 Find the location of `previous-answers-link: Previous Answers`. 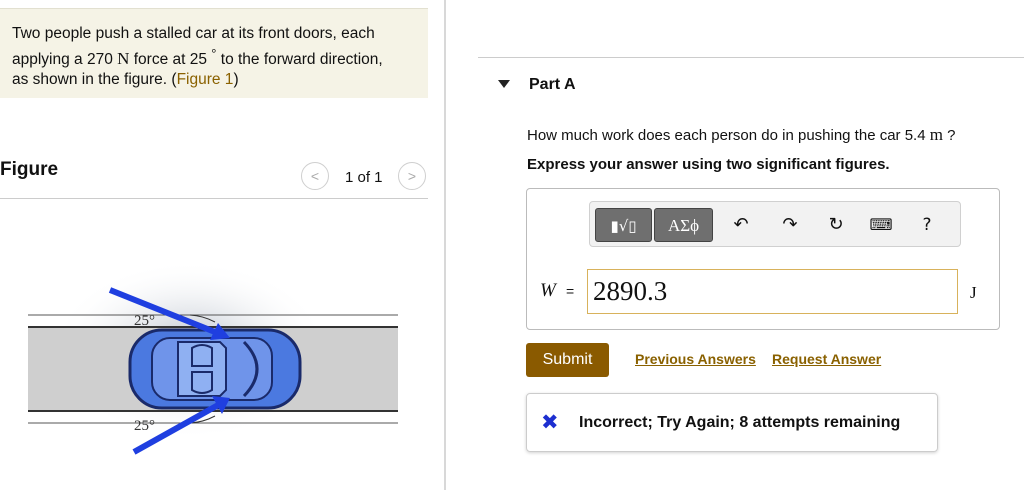

previous-answers-link: Previous Answers is located at coordinates (695, 359).